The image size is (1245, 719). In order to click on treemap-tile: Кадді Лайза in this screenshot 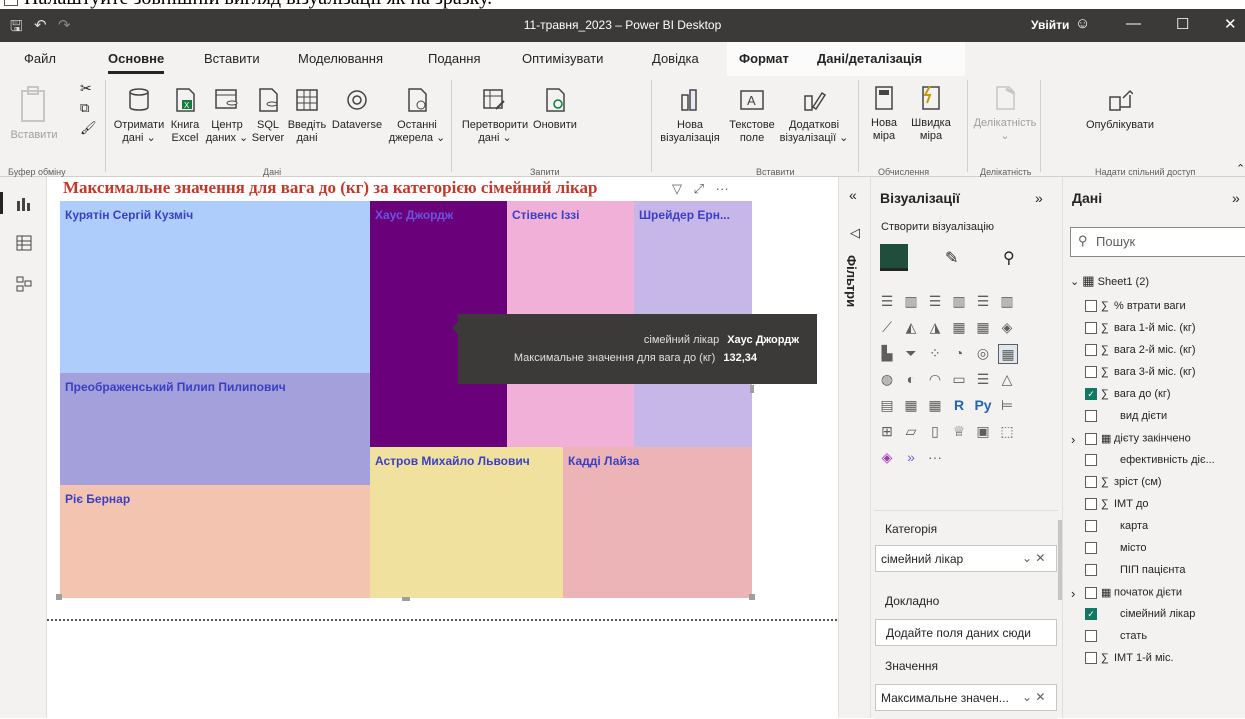, I will do `click(657, 522)`.